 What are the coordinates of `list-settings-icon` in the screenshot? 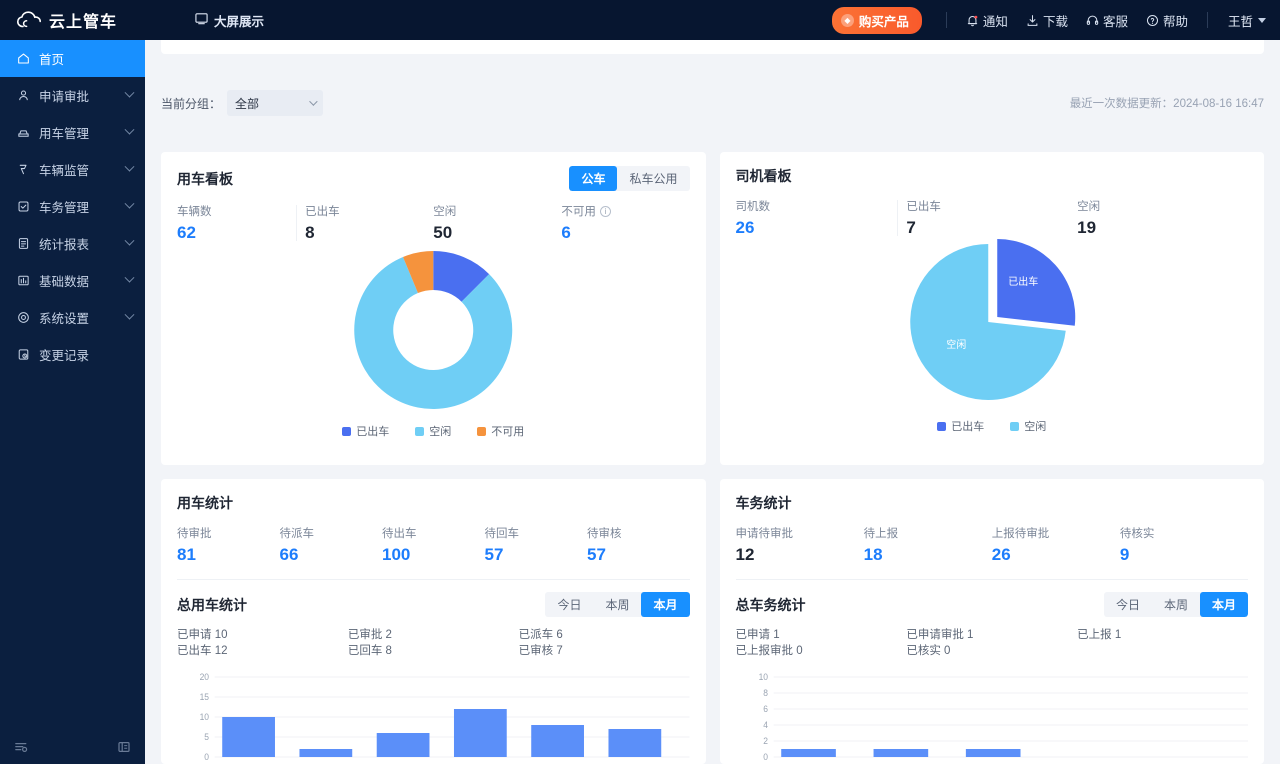 It's located at (21, 749).